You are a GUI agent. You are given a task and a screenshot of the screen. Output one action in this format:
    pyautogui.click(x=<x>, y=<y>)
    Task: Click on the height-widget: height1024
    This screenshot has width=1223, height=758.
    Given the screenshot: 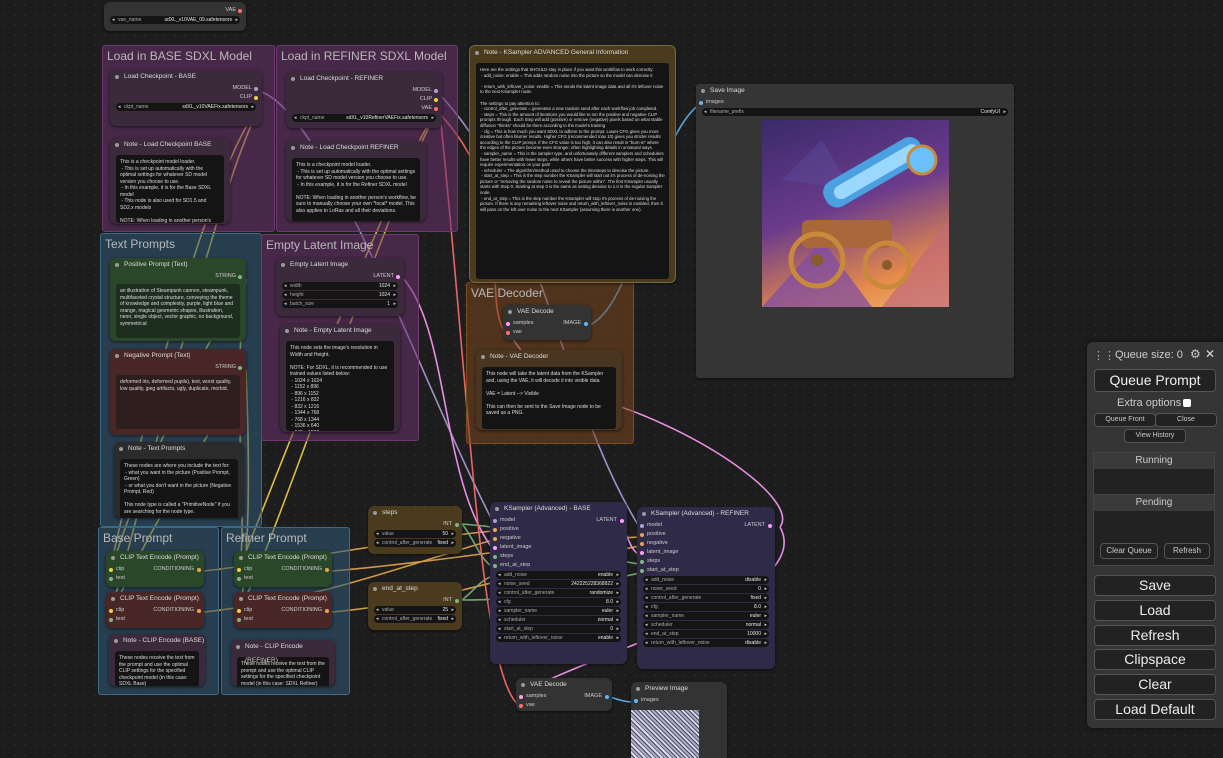 What is the action you would take?
    pyautogui.click(x=340, y=295)
    